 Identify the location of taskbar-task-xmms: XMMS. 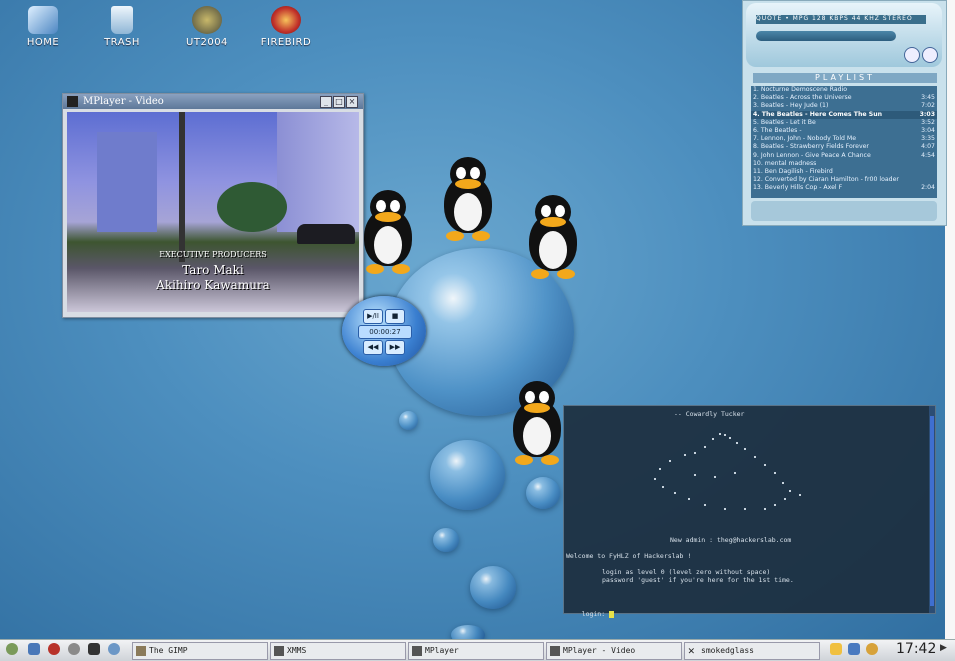
(338, 651).